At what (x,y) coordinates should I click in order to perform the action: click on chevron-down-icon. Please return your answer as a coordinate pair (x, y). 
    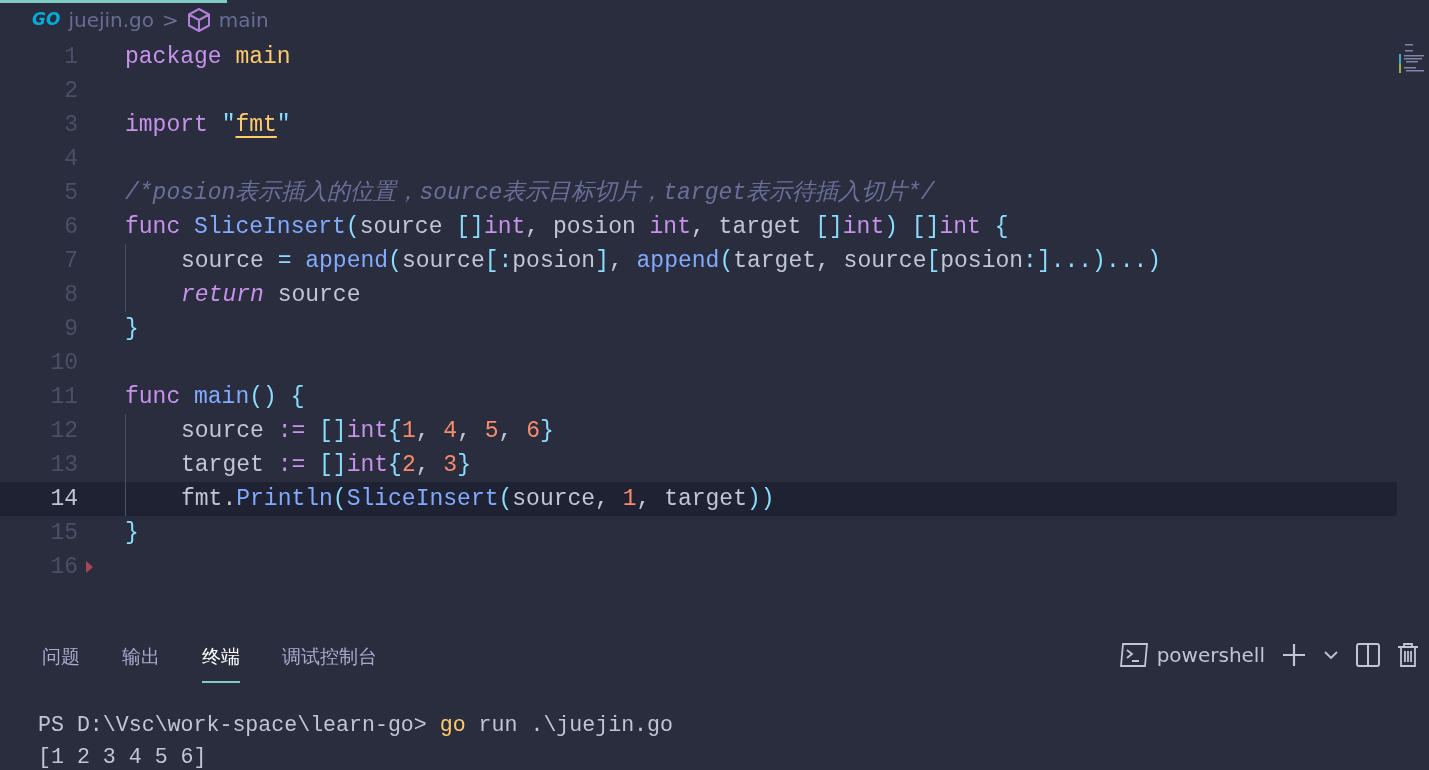
    Looking at the image, I should click on (1331, 655).